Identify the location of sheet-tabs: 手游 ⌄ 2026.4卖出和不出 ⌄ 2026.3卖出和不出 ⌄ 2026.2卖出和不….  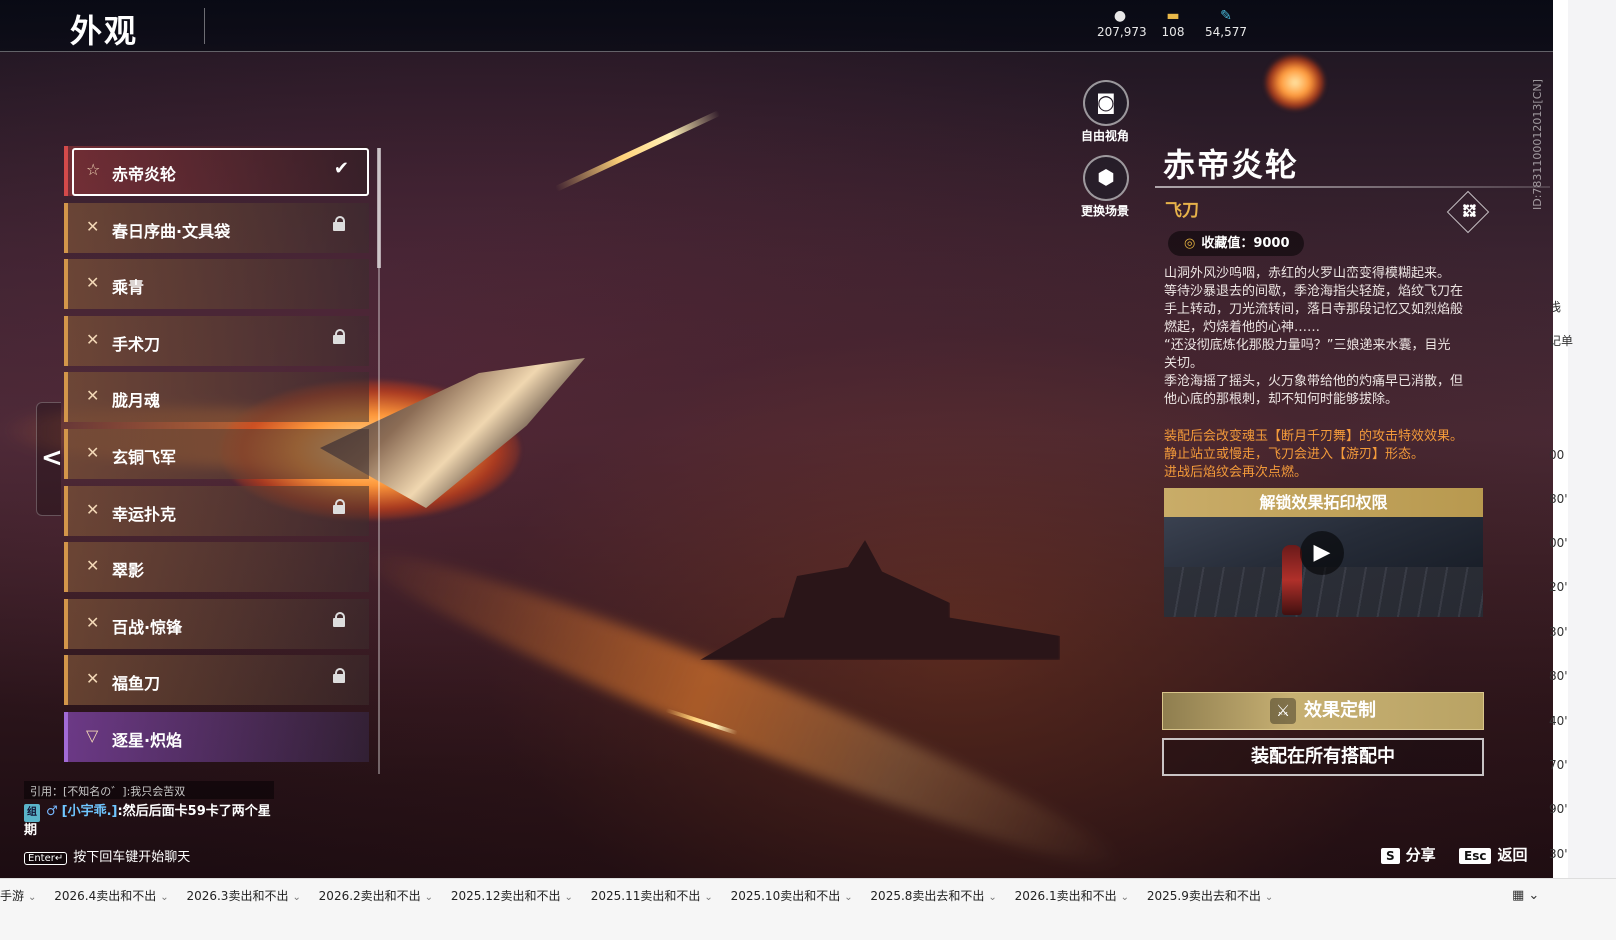
(643, 895).